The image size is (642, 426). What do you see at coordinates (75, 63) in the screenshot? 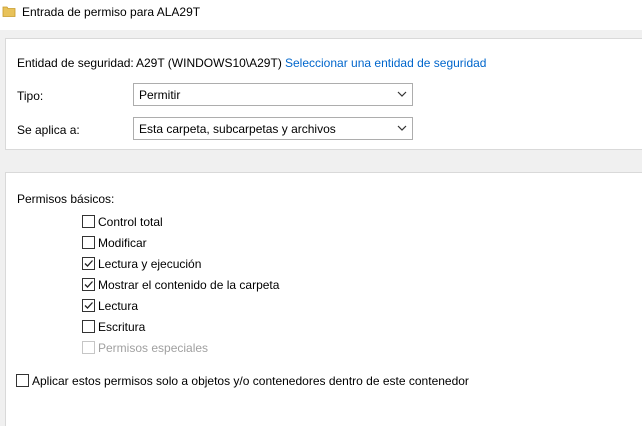
I see `principal-label: Entidad de seguridad:` at bounding box center [75, 63].